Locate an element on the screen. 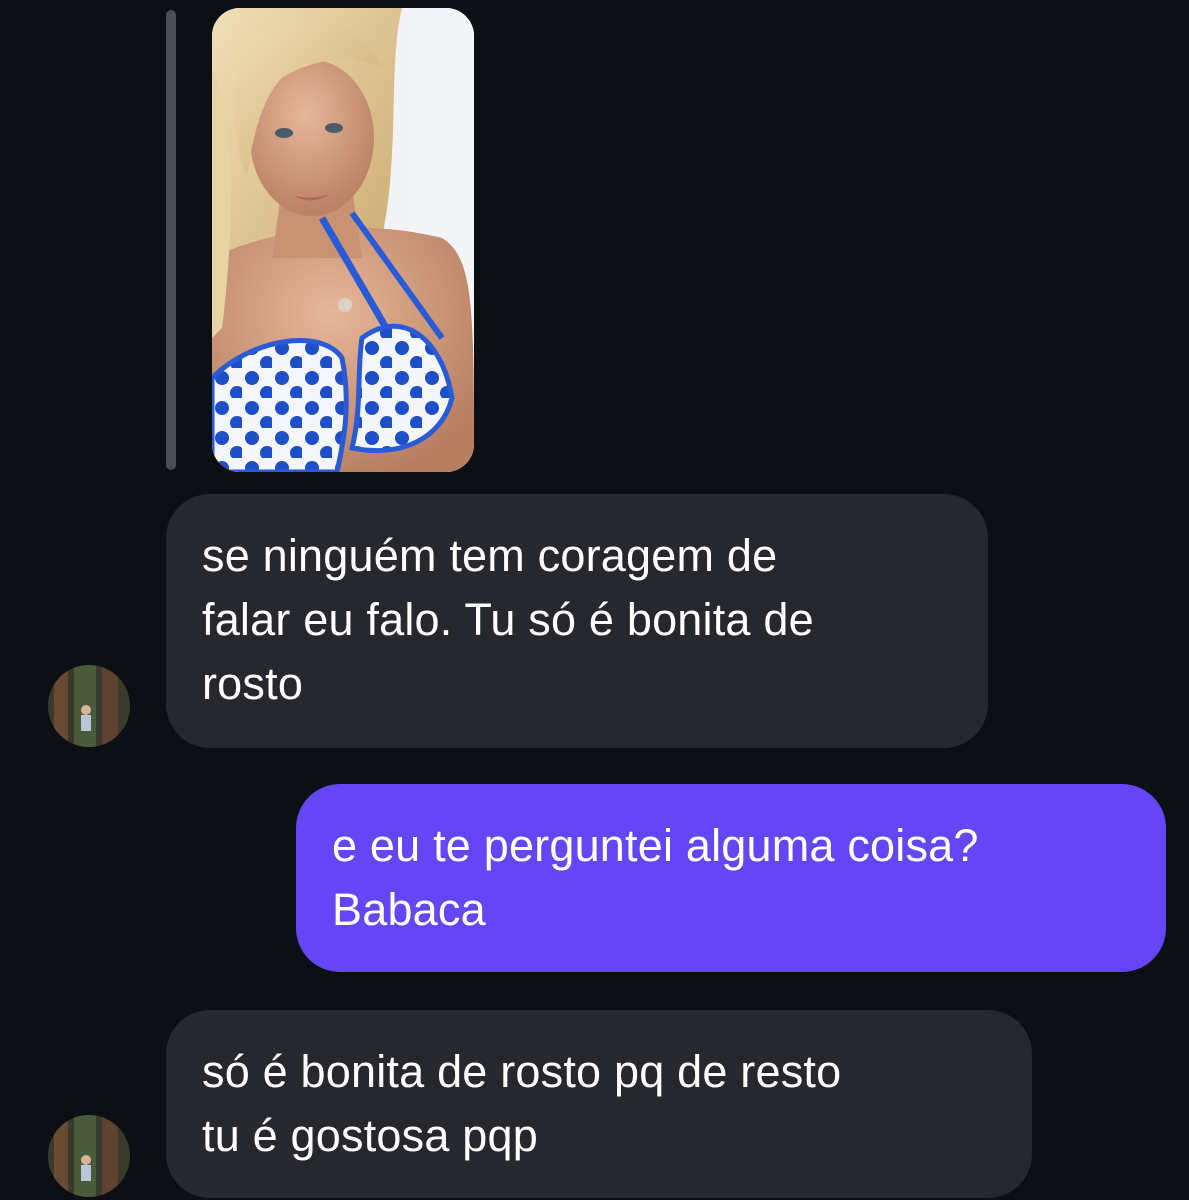  story-reply-bar is located at coordinates (171, 240).